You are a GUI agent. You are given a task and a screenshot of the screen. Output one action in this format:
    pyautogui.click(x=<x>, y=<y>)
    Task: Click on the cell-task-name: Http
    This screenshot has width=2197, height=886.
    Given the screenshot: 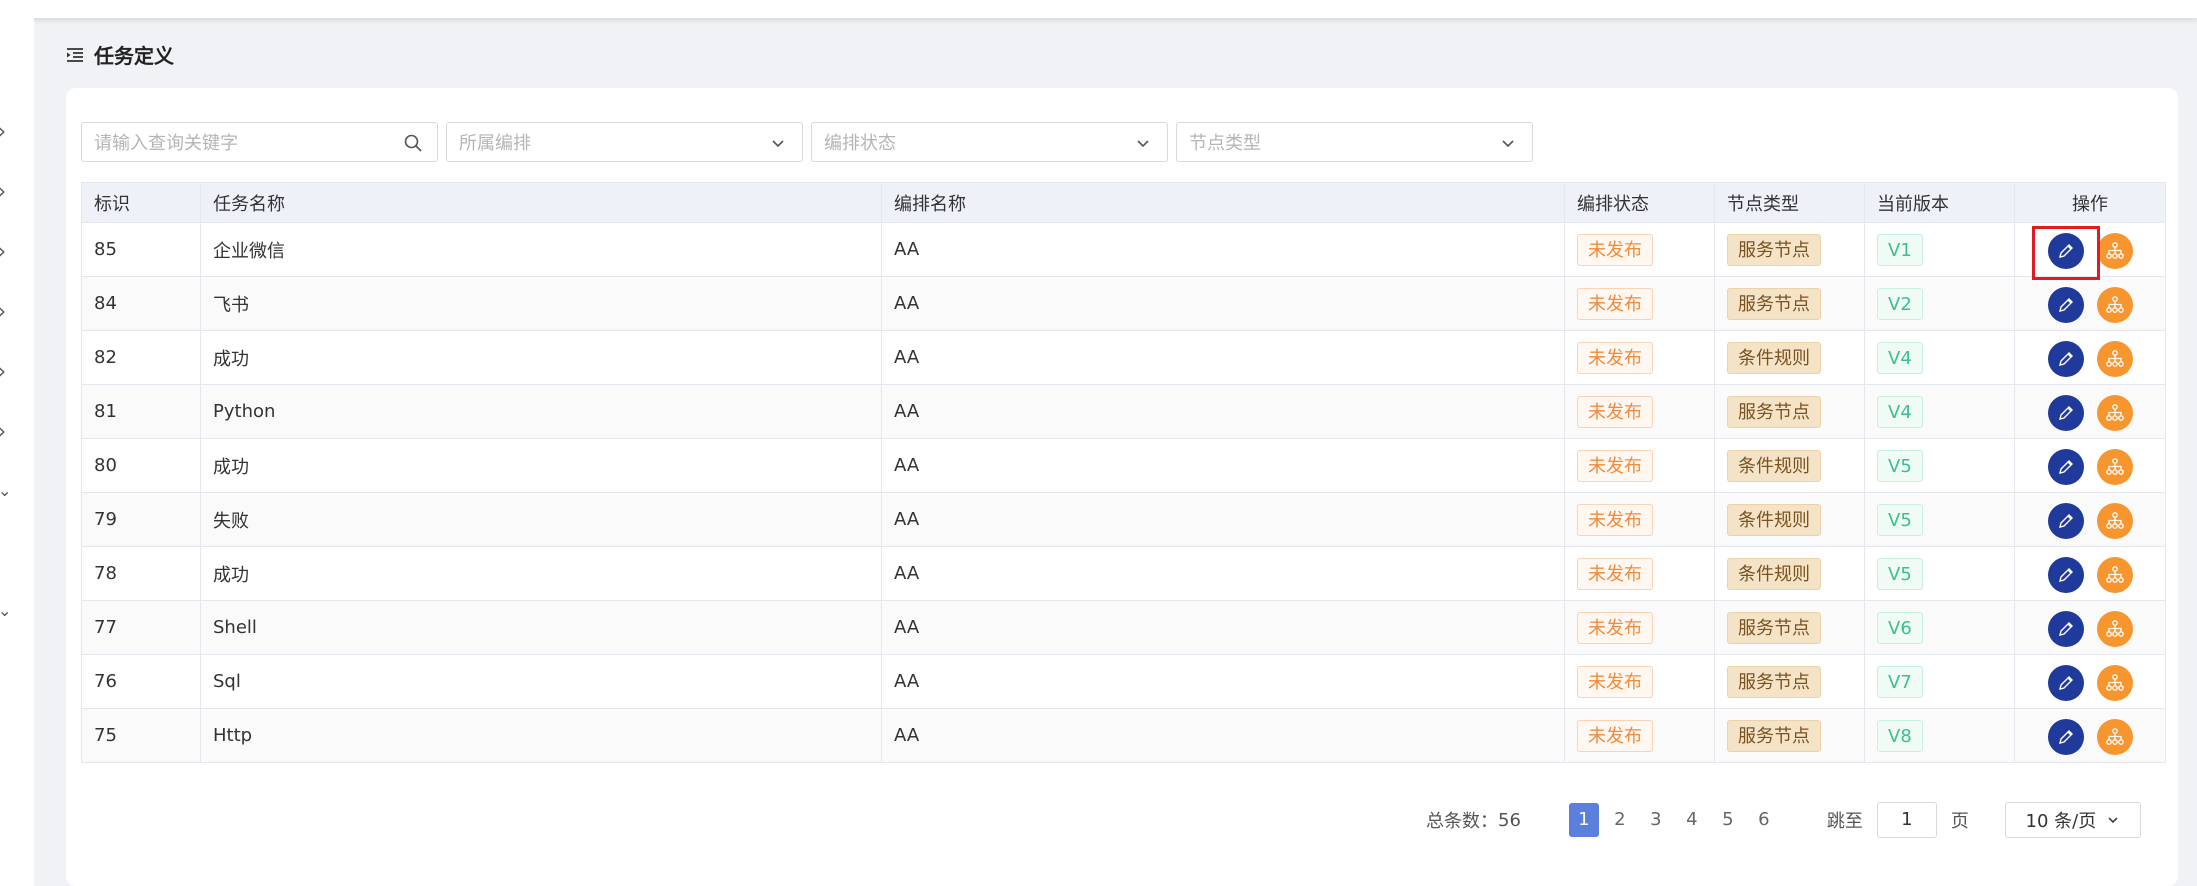 What is the action you would take?
    pyautogui.click(x=541, y=735)
    